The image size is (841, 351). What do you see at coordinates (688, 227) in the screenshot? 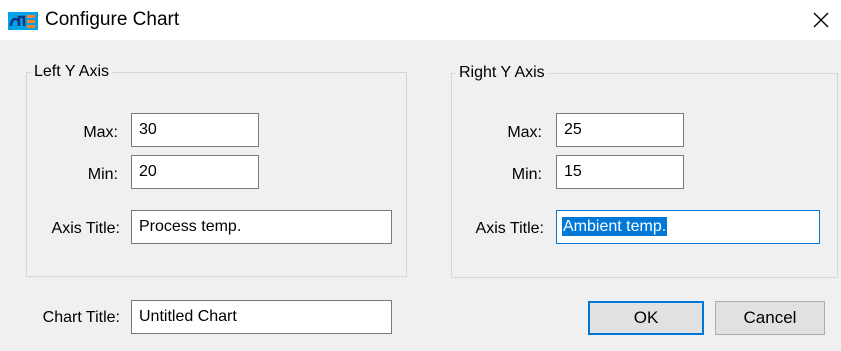
I see `right-axis-title-input: Ambient temp.` at bounding box center [688, 227].